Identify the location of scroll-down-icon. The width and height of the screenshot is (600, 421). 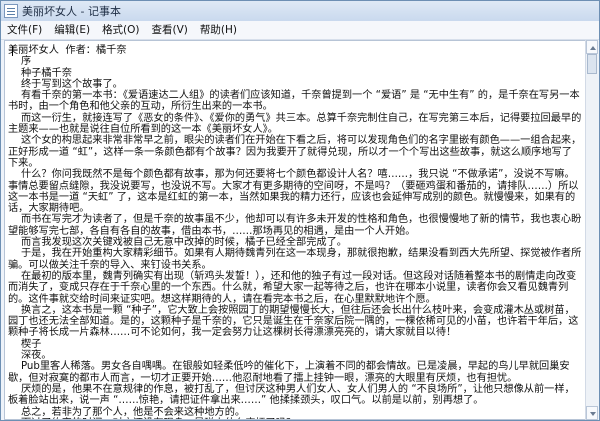
(593, 414).